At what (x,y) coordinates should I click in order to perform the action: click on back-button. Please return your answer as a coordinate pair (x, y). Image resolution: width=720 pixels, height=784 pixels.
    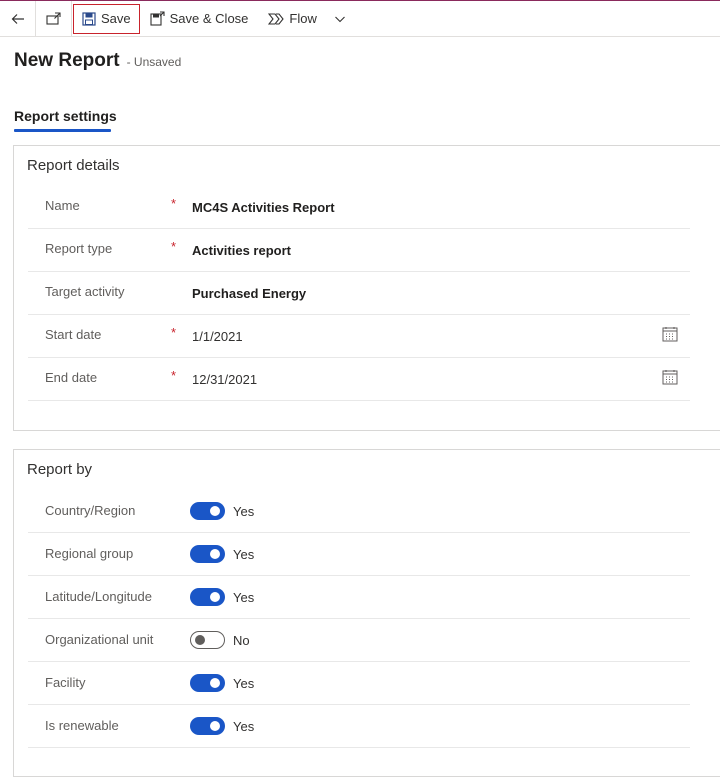
    Looking at the image, I should click on (18, 18).